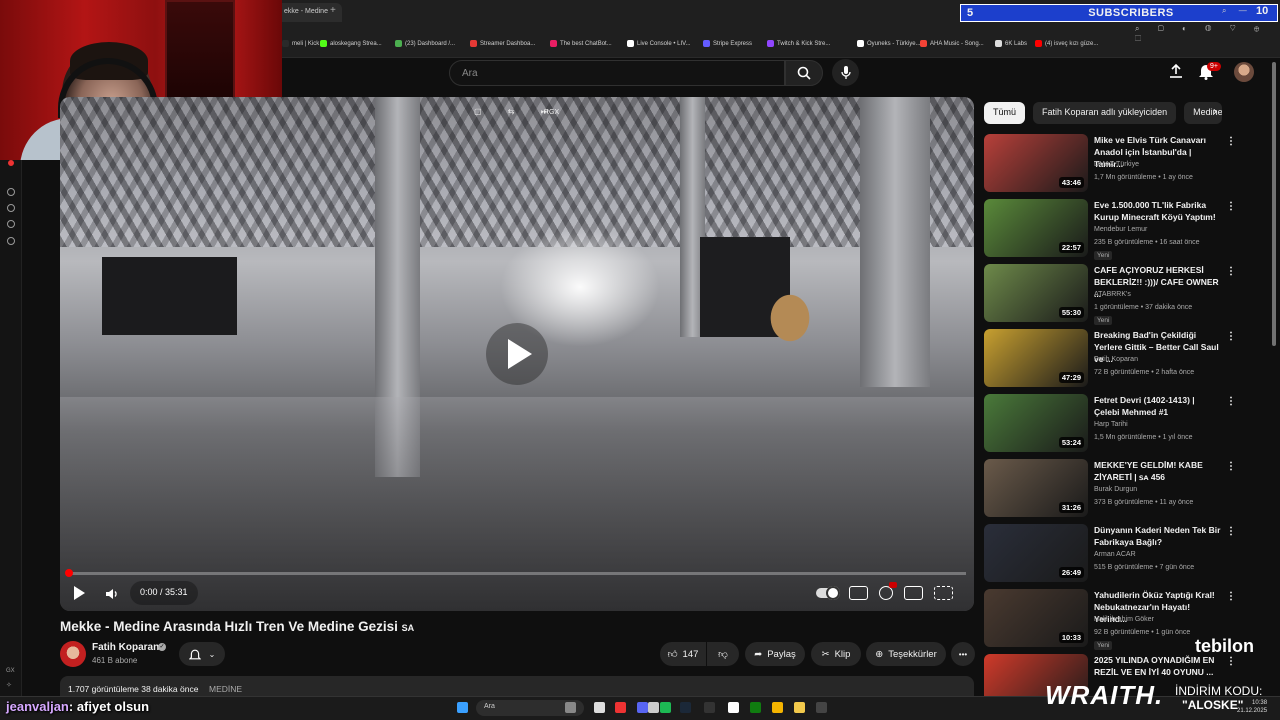 The image size is (1280, 720). I want to click on video-thumbnail: 26:49, so click(1036, 553).